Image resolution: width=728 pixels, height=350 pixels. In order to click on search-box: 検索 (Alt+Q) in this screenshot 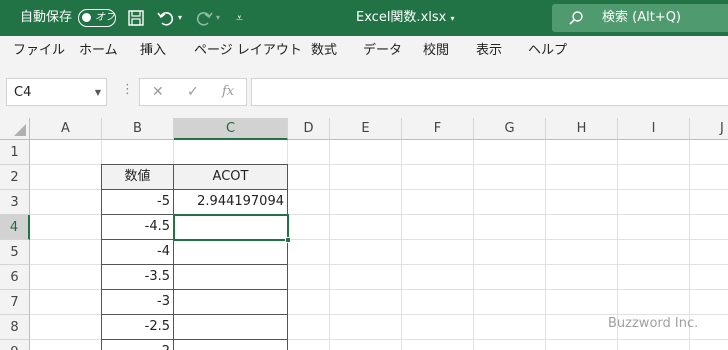, I will do `click(640, 18)`.